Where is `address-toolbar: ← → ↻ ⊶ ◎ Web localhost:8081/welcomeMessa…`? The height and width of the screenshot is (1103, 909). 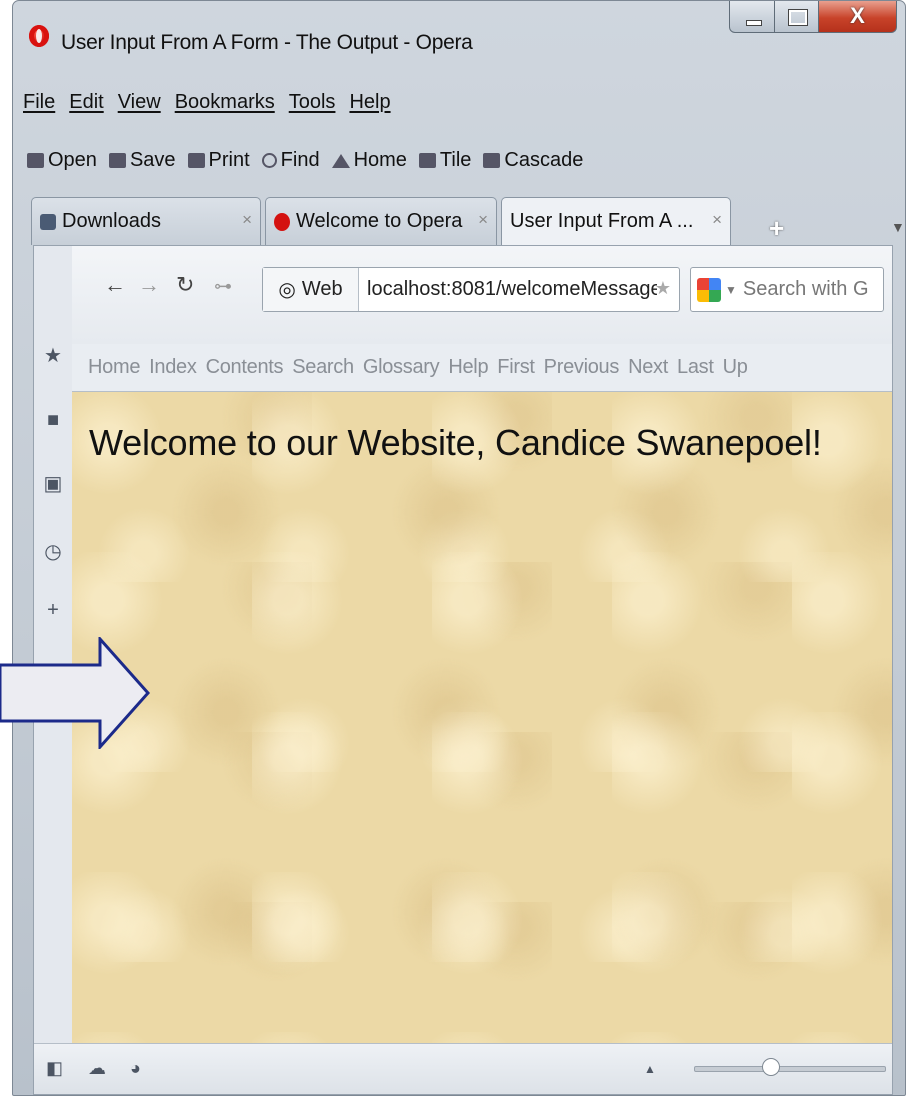 address-toolbar: ← → ↻ ⊶ ◎ Web localhost:8081/welcomeMessa… is located at coordinates (482, 295).